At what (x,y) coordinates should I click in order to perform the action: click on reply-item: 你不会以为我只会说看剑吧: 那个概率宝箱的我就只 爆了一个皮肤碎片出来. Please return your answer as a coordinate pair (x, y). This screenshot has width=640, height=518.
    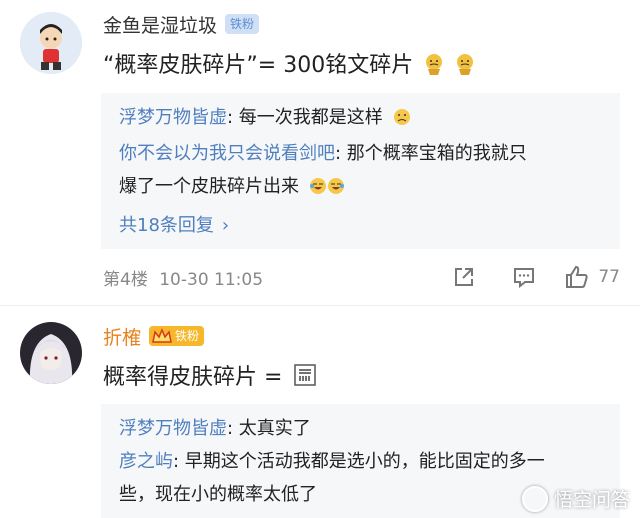
    Looking at the image, I should click on (360, 171).